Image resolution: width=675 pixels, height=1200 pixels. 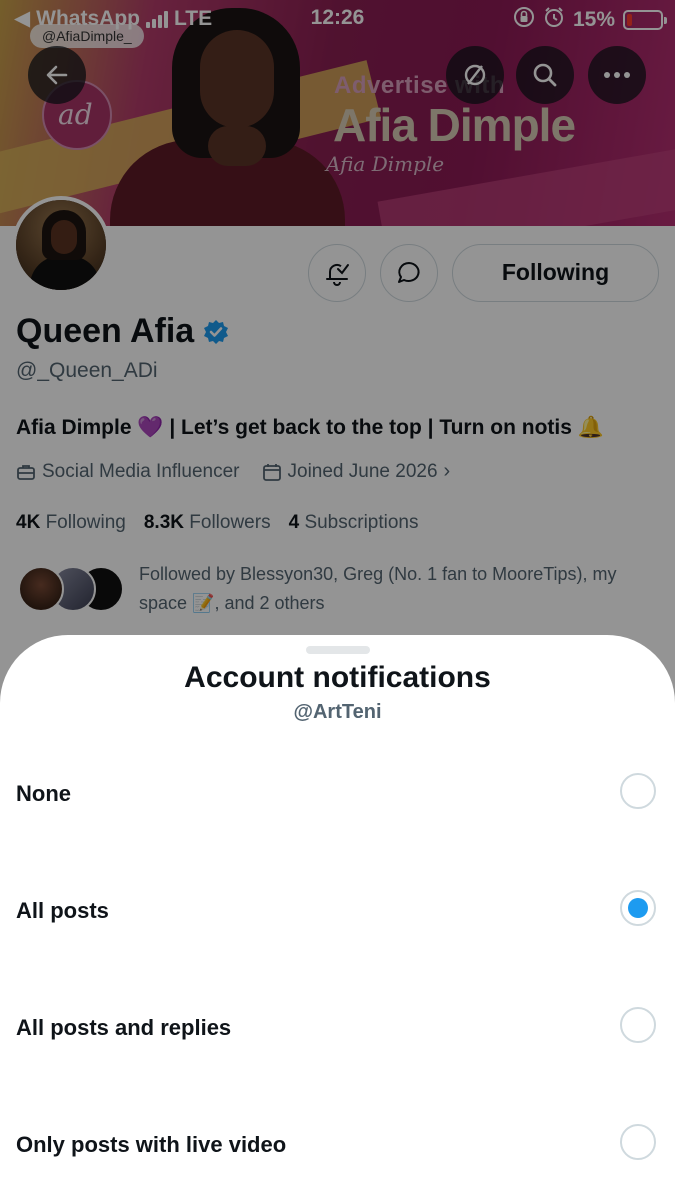 What do you see at coordinates (62, 910) in the screenshot?
I see `option-label: All posts` at bounding box center [62, 910].